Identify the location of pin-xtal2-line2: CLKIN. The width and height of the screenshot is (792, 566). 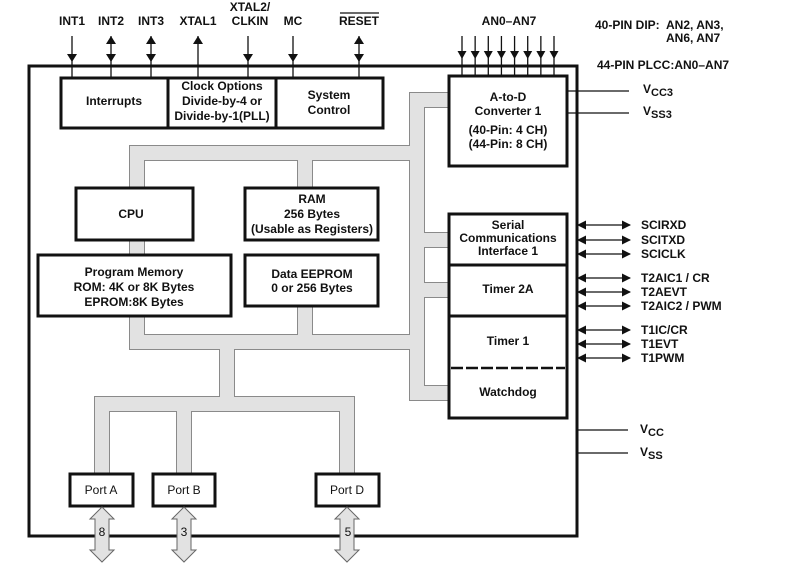
(250, 21).